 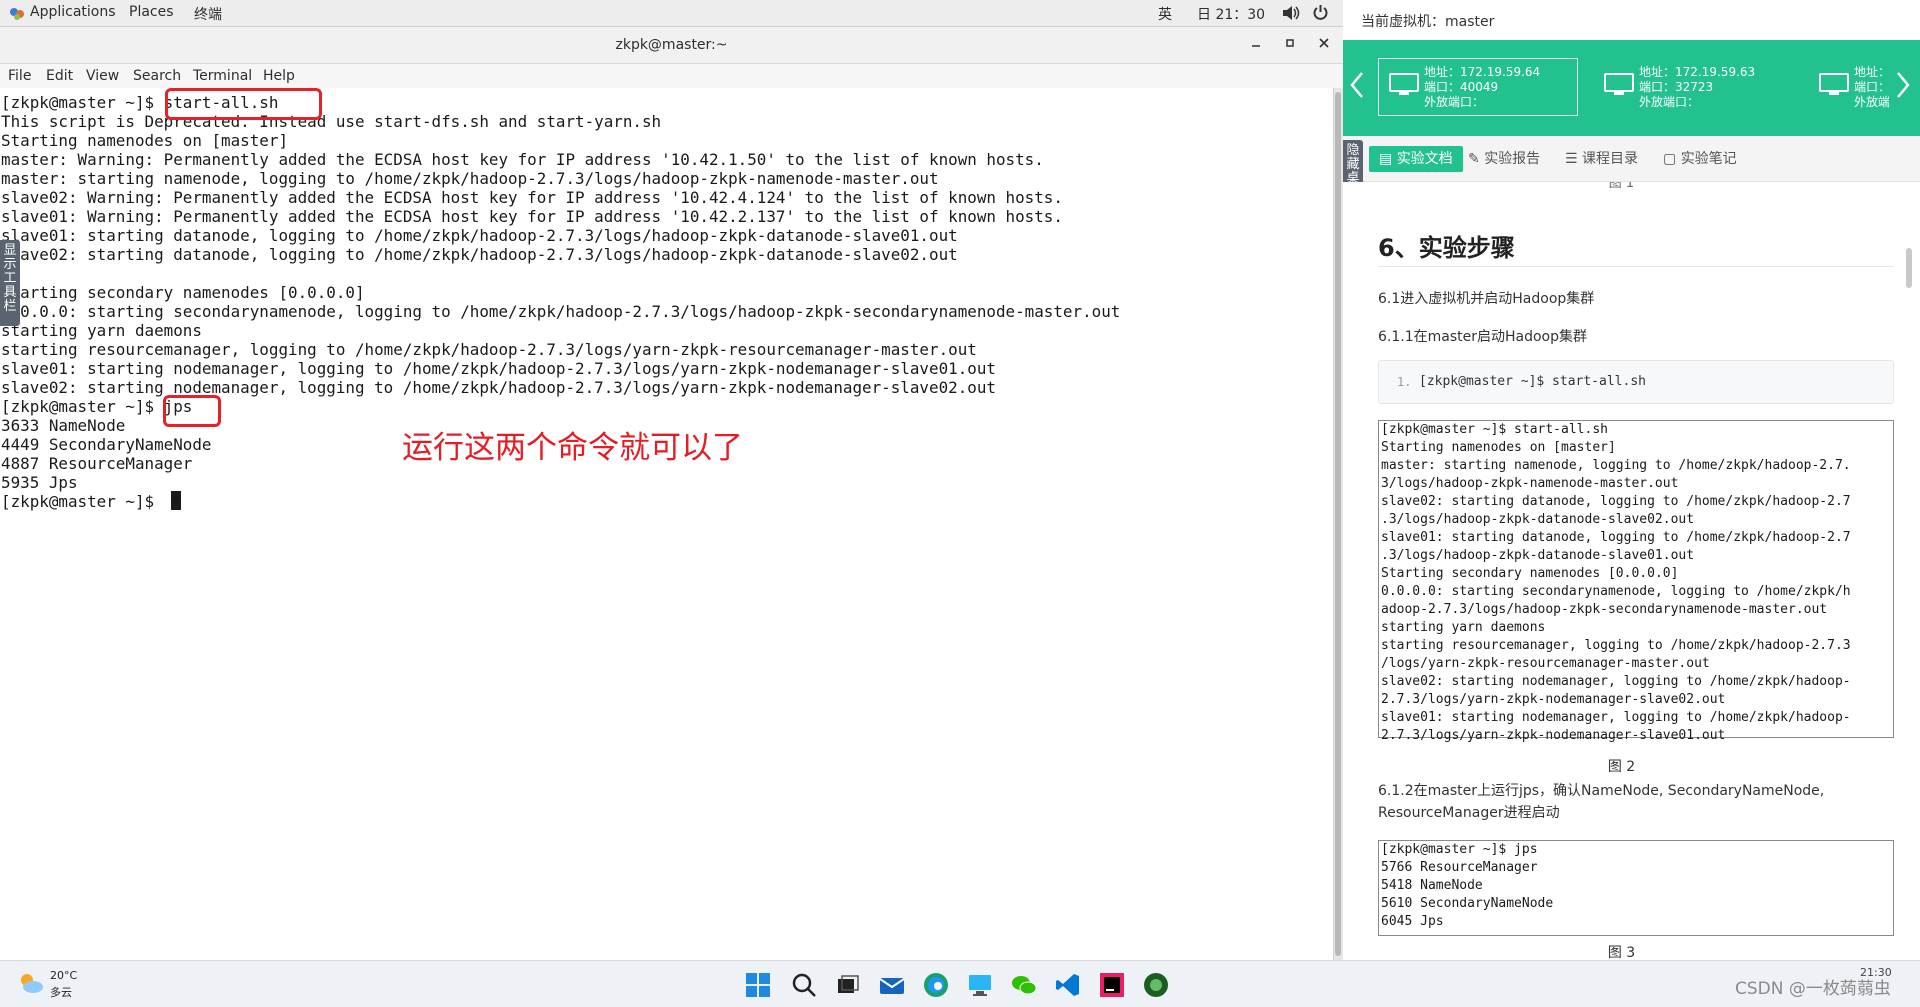 What do you see at coordinates (59, 76) in the screenshot?
I see `menu-edit: Edit` at bounding box center [59, 76].